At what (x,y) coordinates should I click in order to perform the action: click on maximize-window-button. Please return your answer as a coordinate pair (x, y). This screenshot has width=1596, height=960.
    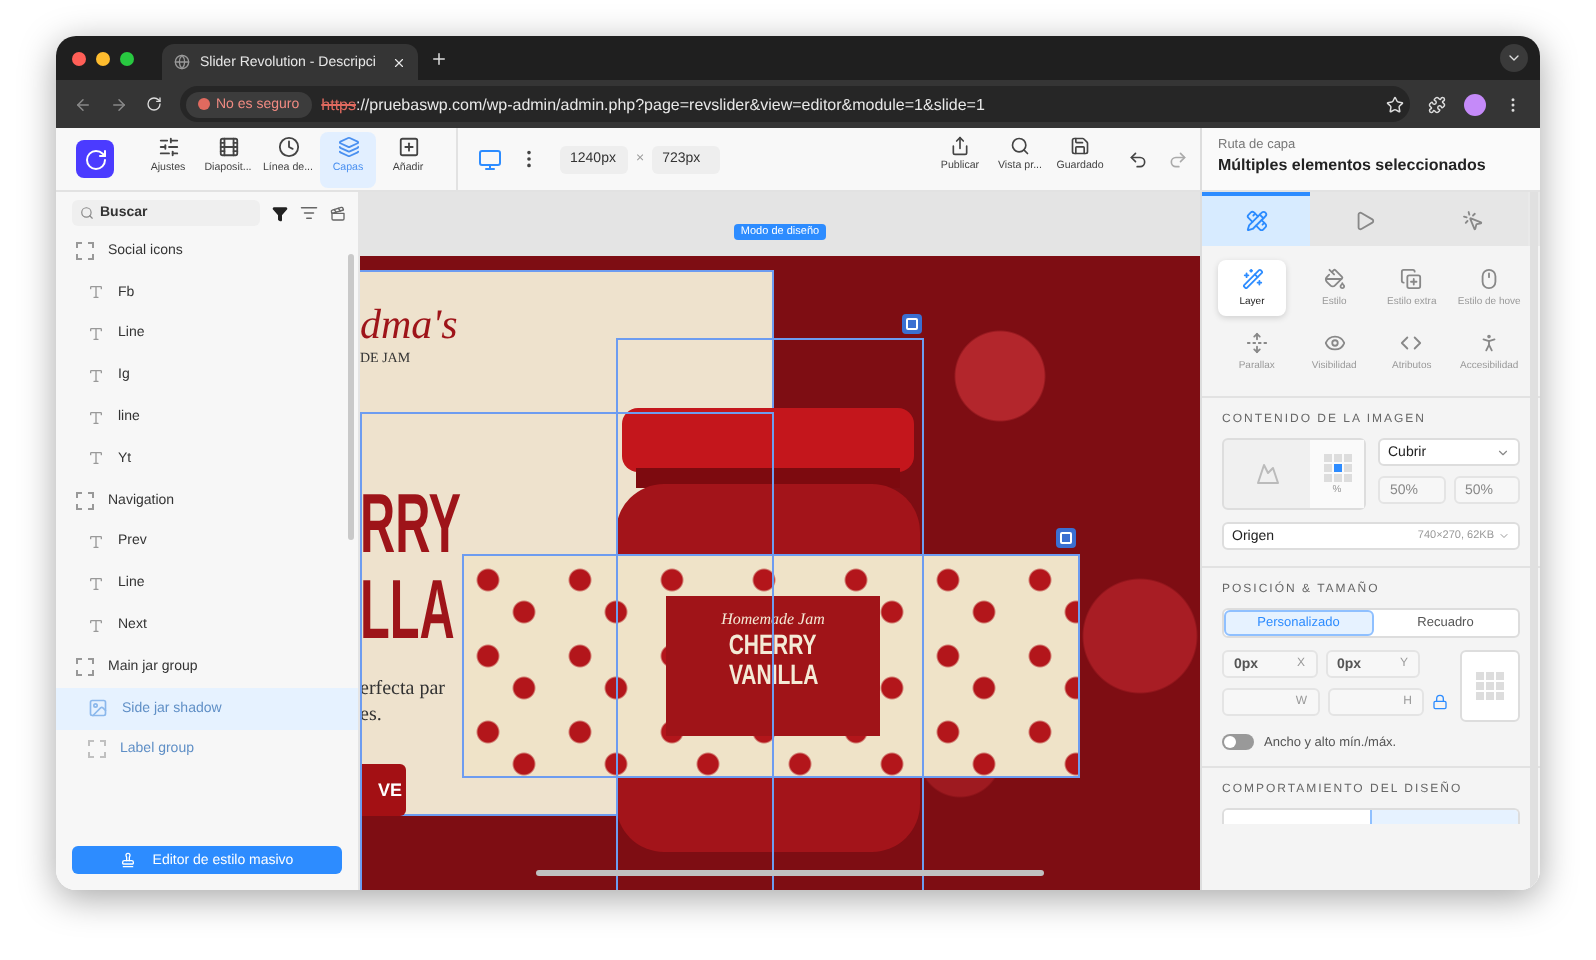
    Looking at the image, I should click on (127, 58).